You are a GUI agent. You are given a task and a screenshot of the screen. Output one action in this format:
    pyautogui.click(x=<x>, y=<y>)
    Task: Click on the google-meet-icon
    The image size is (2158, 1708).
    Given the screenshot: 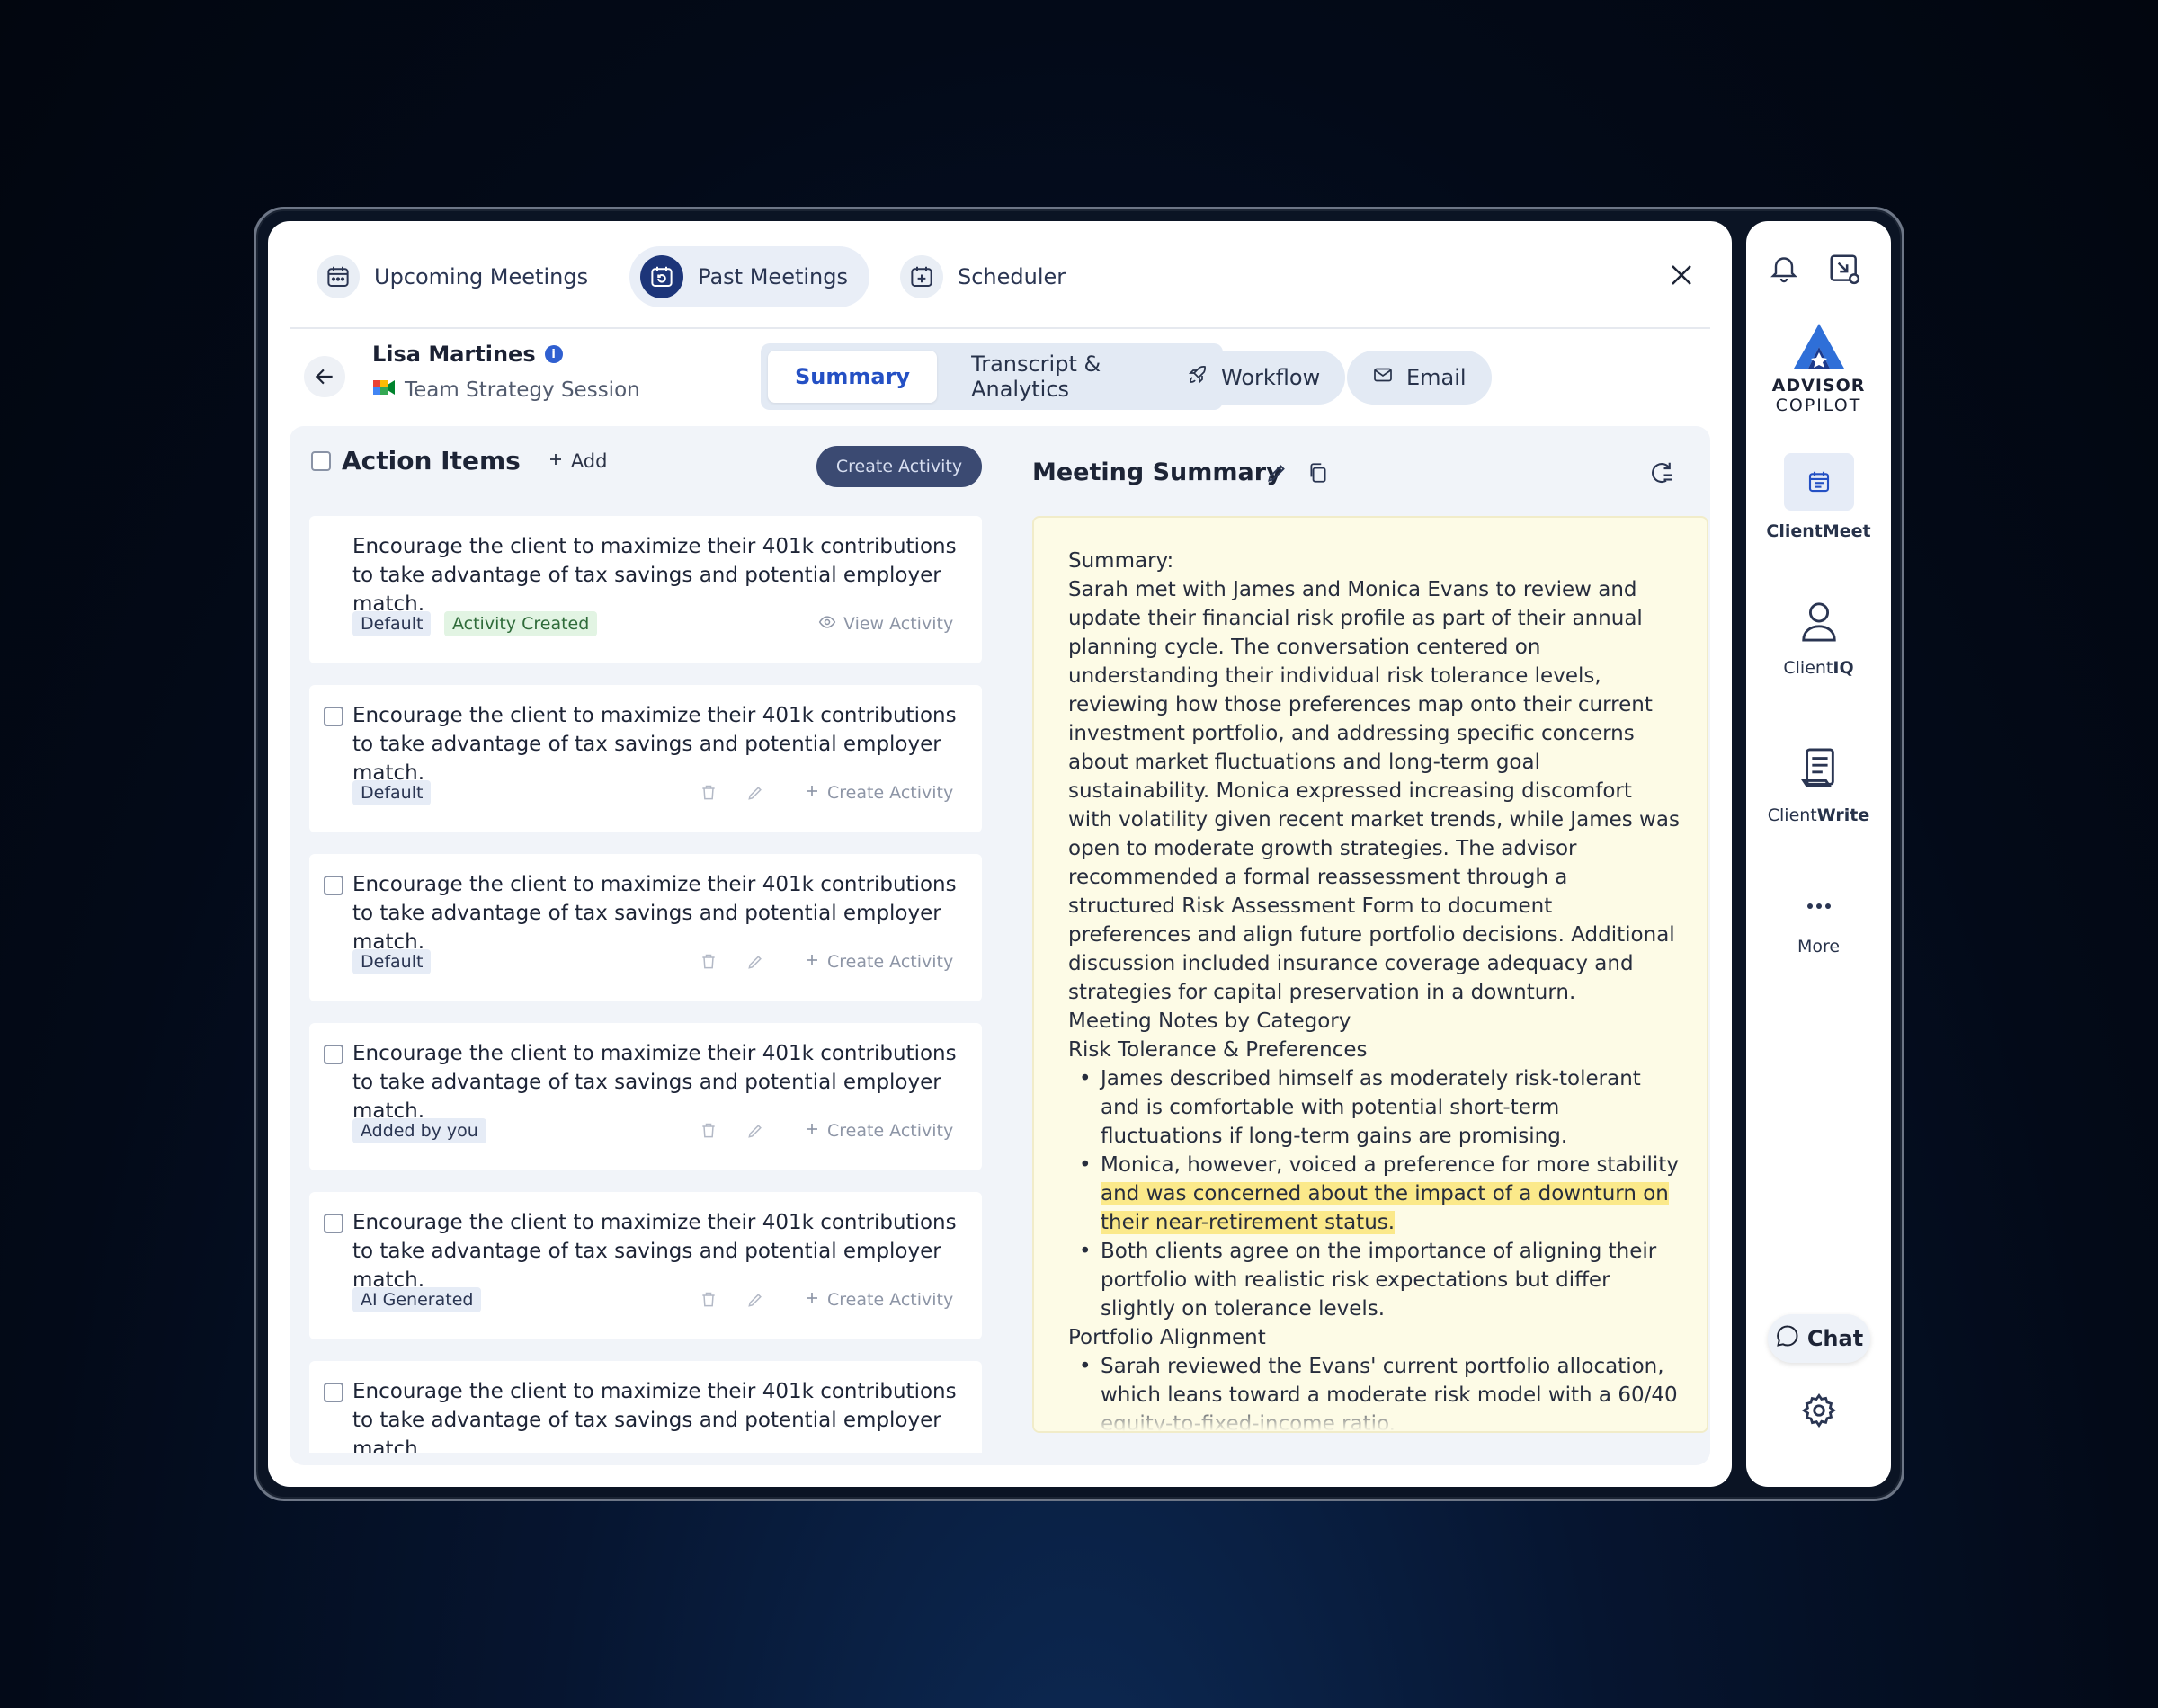 What is the action you would take?
    pyautogui.click(x=384, y=390)
    